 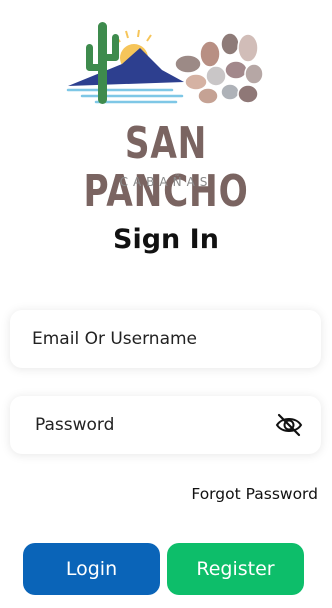 What do you see at coordinates (166, 182) in the screenshot?
I see `brand-subtitle: CABAÑAS` at bounding box center [166, 182].